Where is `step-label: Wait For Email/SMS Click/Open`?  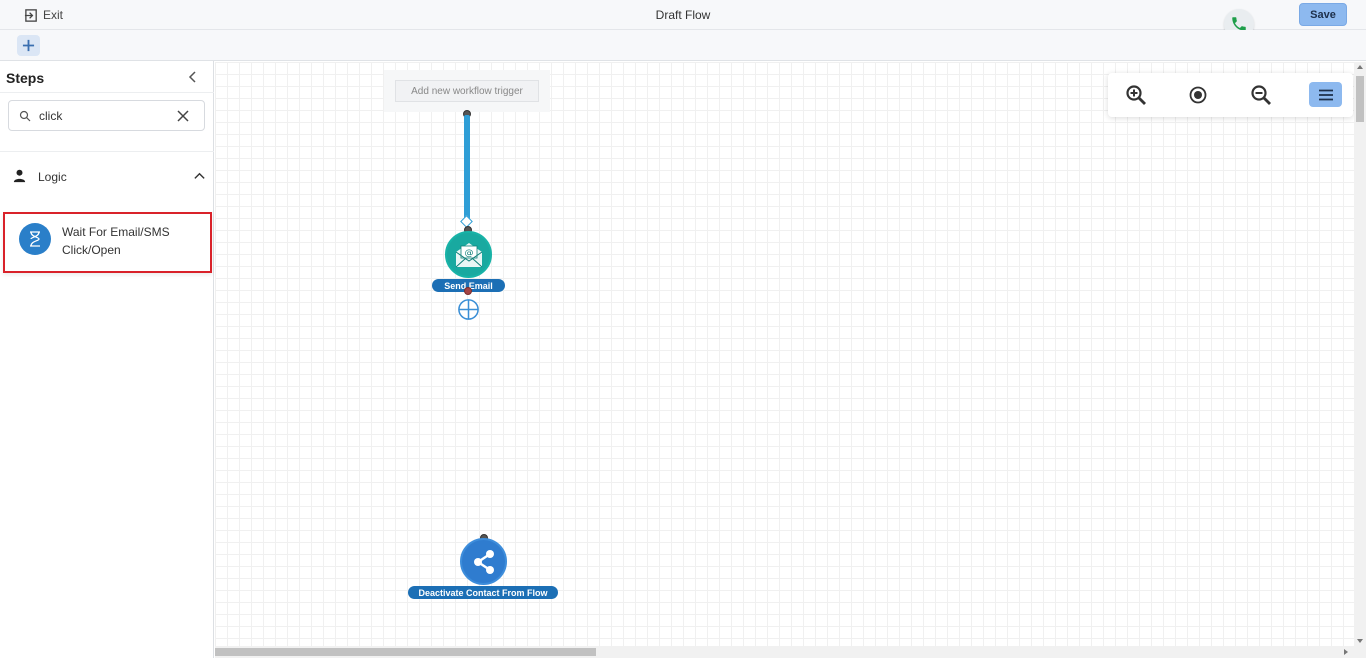 step-label: Wait For Email/SMS Click/Open is located at coordinates (116, 241).